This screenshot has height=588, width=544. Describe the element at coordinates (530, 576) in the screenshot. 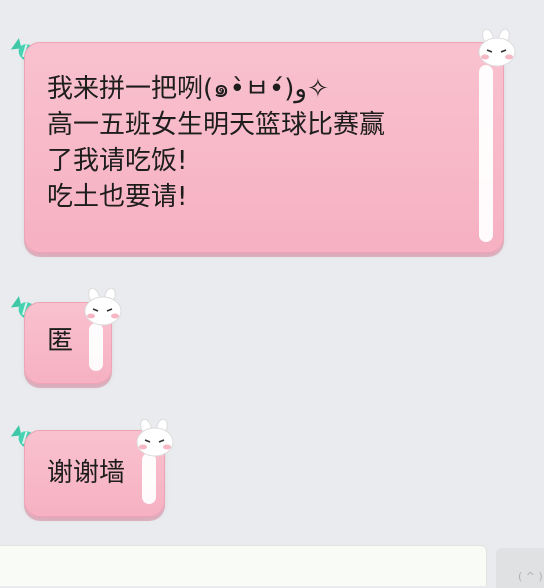

I see `emoji-icon: ( ^ )` at that location.